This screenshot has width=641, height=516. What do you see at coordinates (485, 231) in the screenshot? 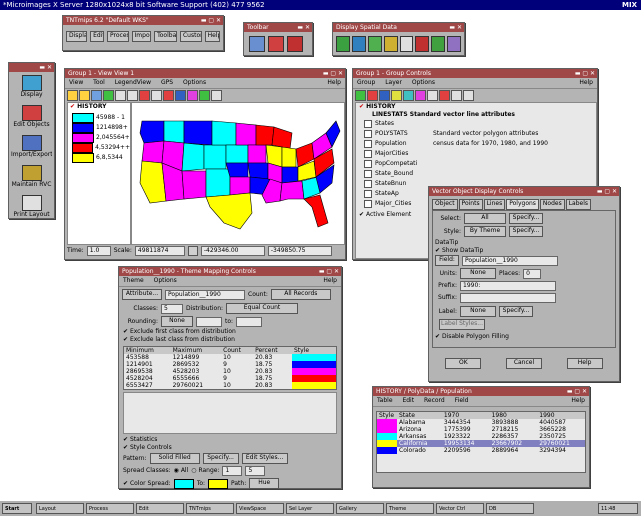
I see `style-dropdown: By Theme` at bounding box center [485, 231].